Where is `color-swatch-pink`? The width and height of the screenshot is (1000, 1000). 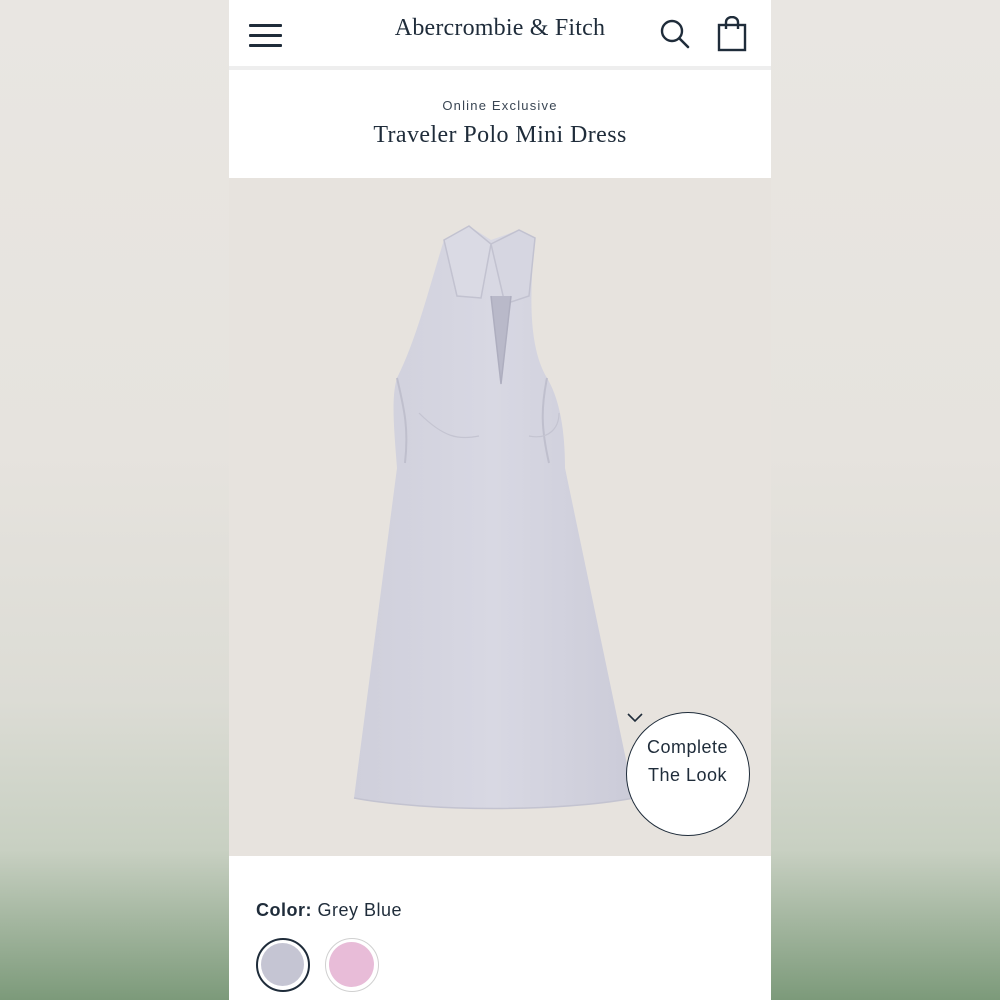 color-swatch-pink is located at coordinates (352, 965).